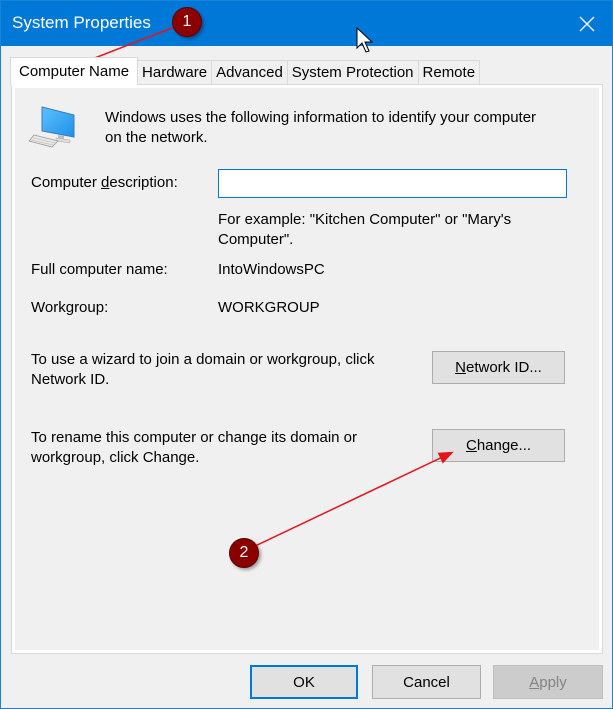  I want to click on title-bar: System Properties, so click(306, 23).